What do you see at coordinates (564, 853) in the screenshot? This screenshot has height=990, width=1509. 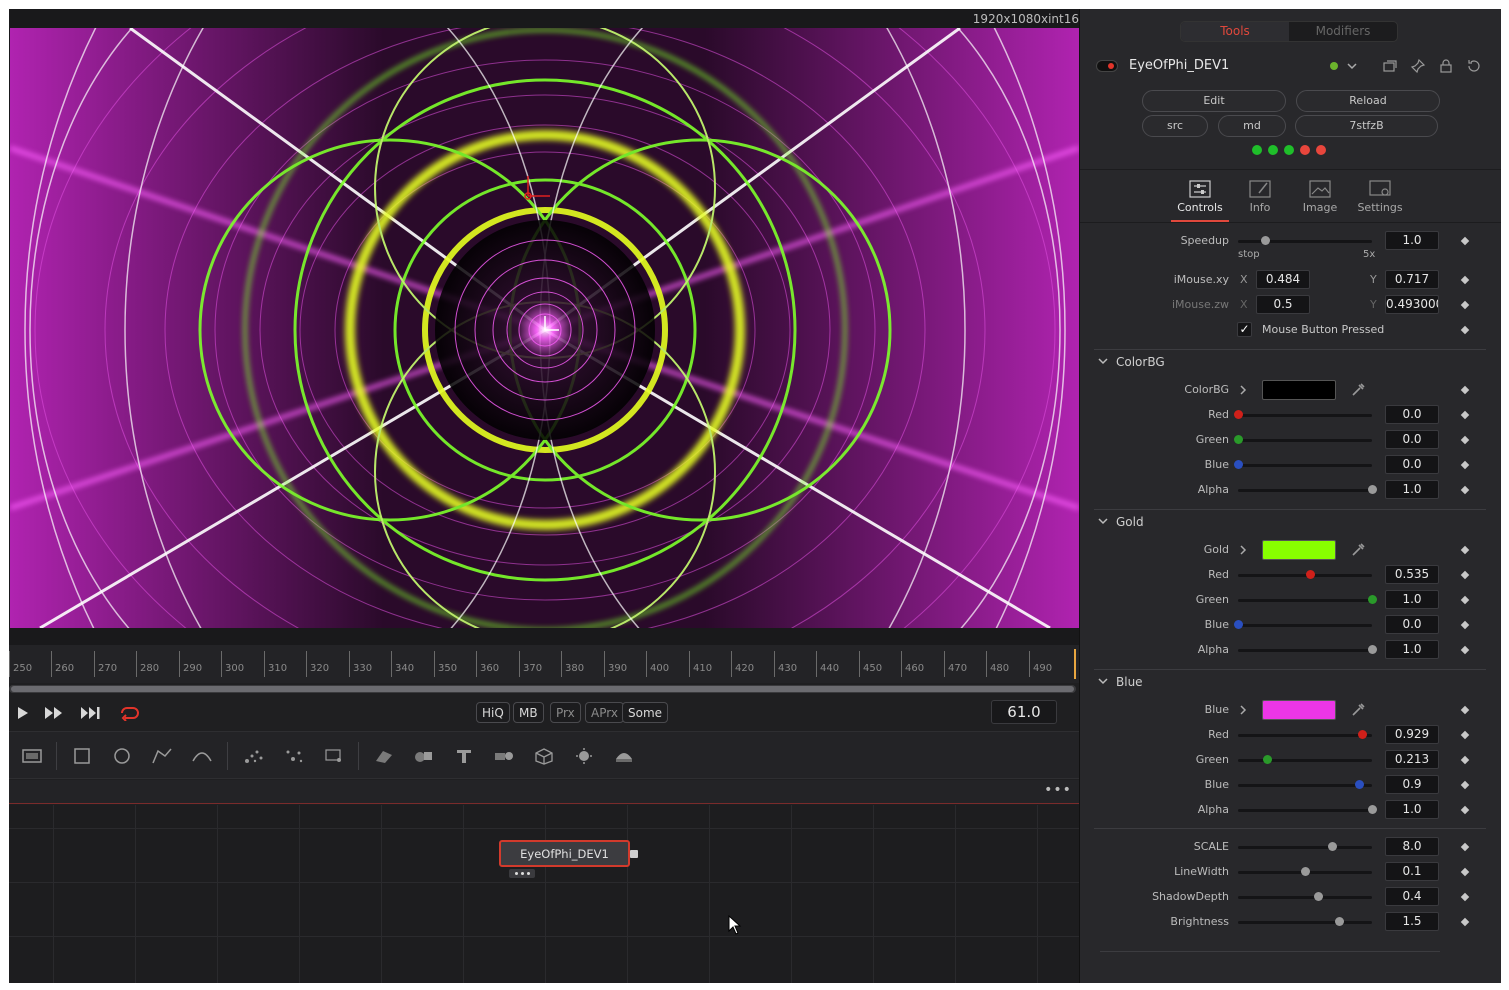 I see `flow-node: EyeOfPhi_DEV1` at bounding box center [564, 853].